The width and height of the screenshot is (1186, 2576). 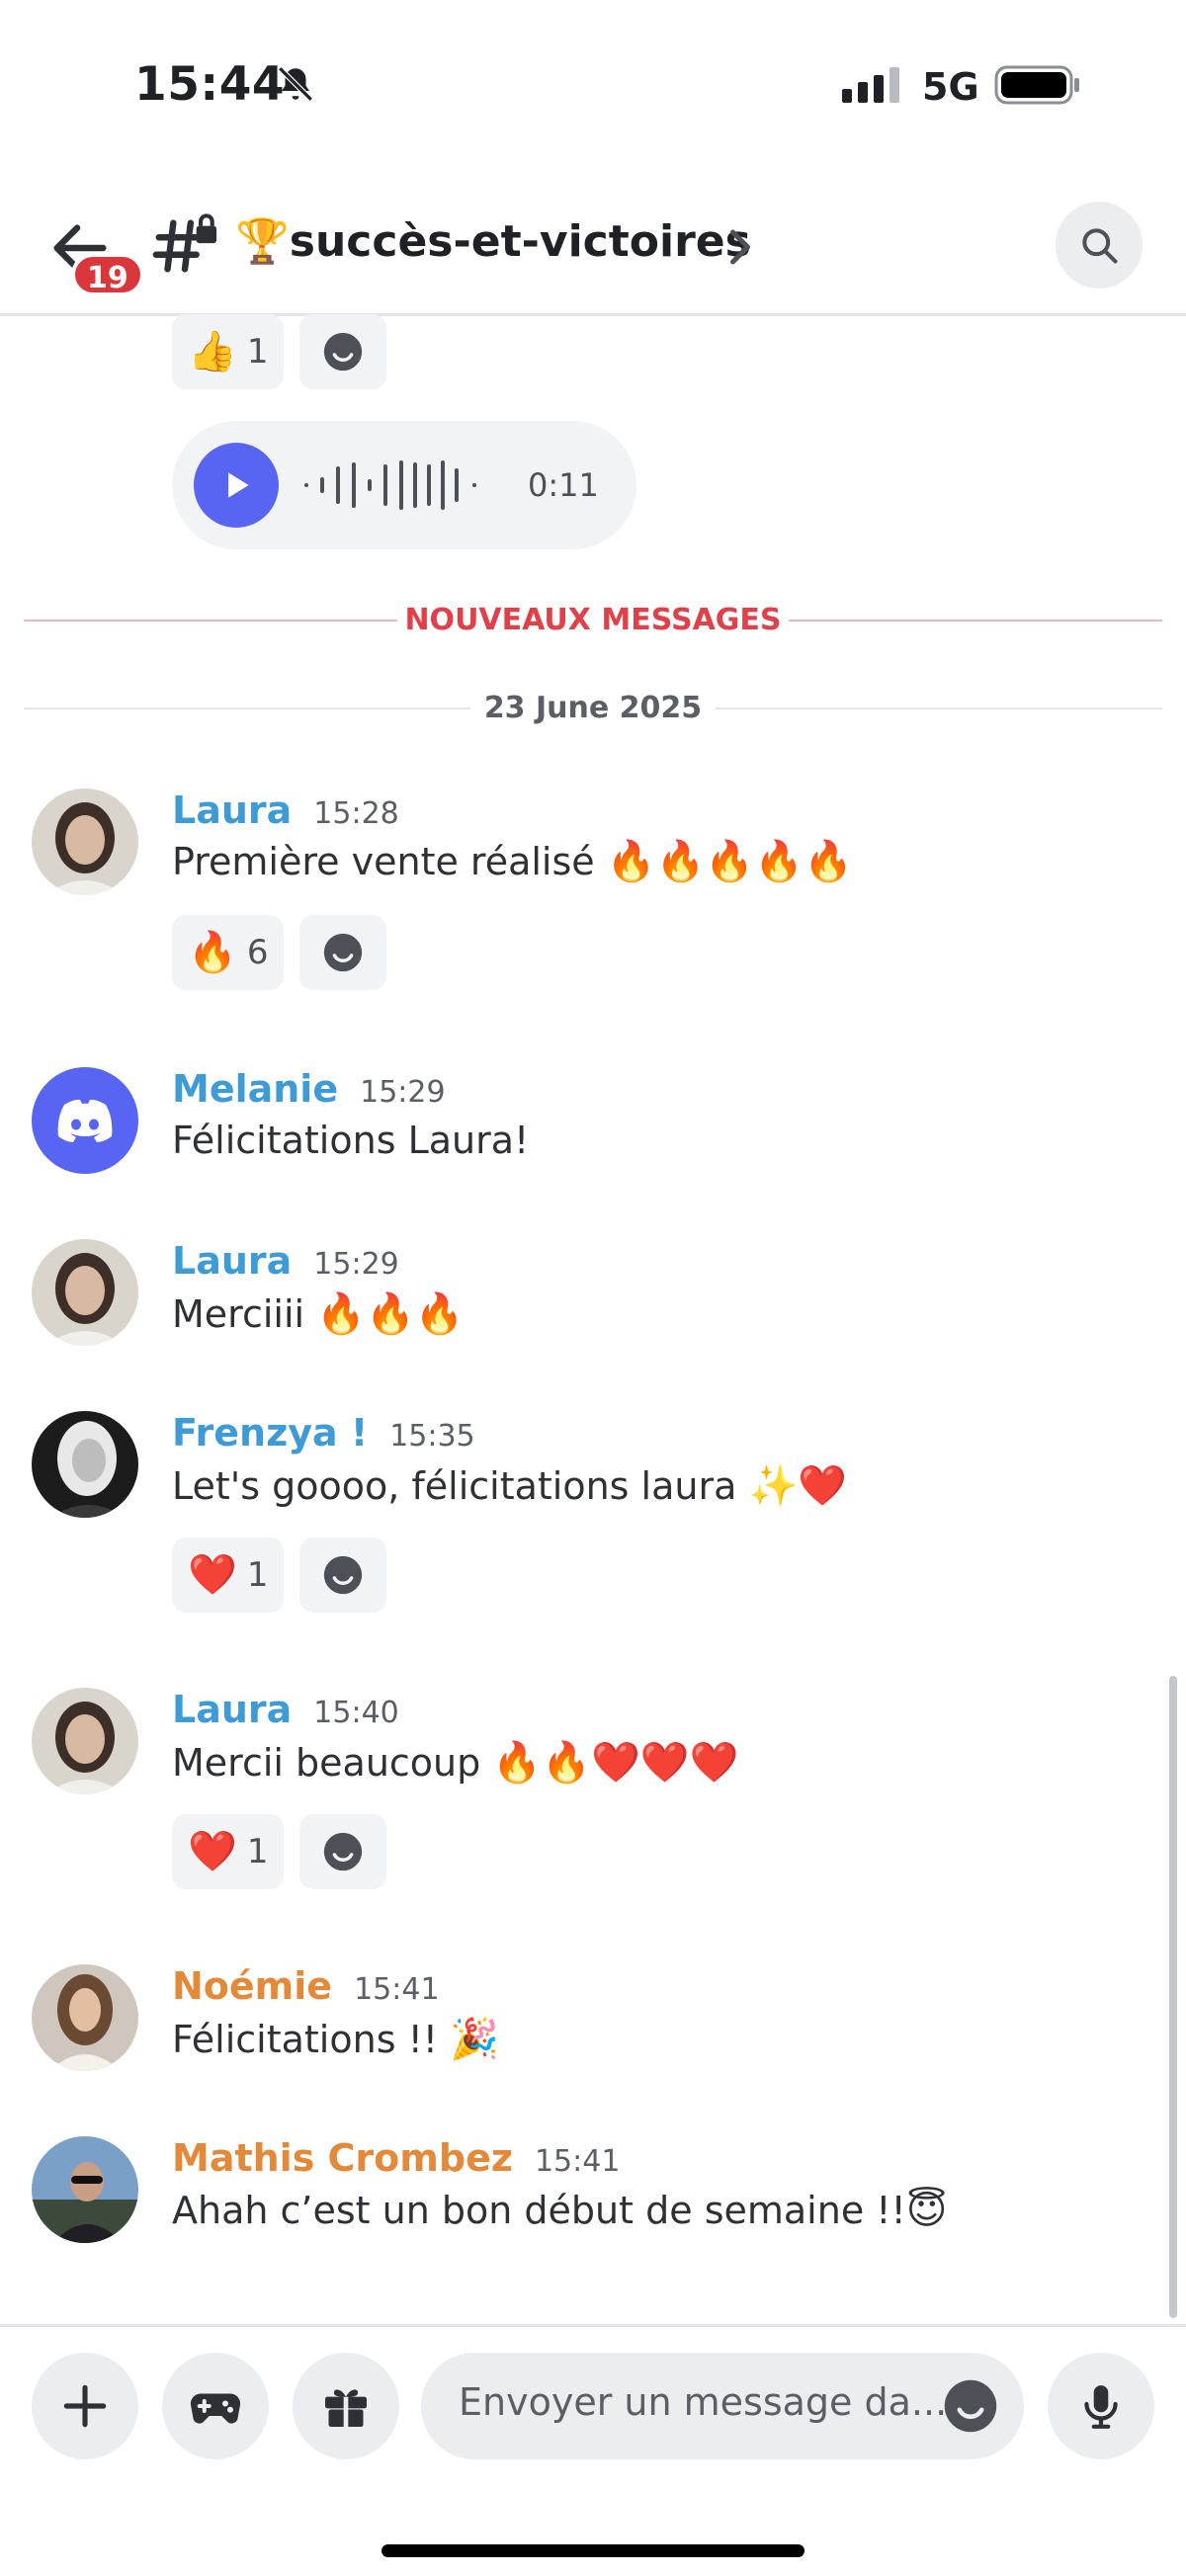 What do you see at coordinates (270, 1432) in the screenshot?
I see `author-name: Frenzya !` at bounding box center [270, 1432].